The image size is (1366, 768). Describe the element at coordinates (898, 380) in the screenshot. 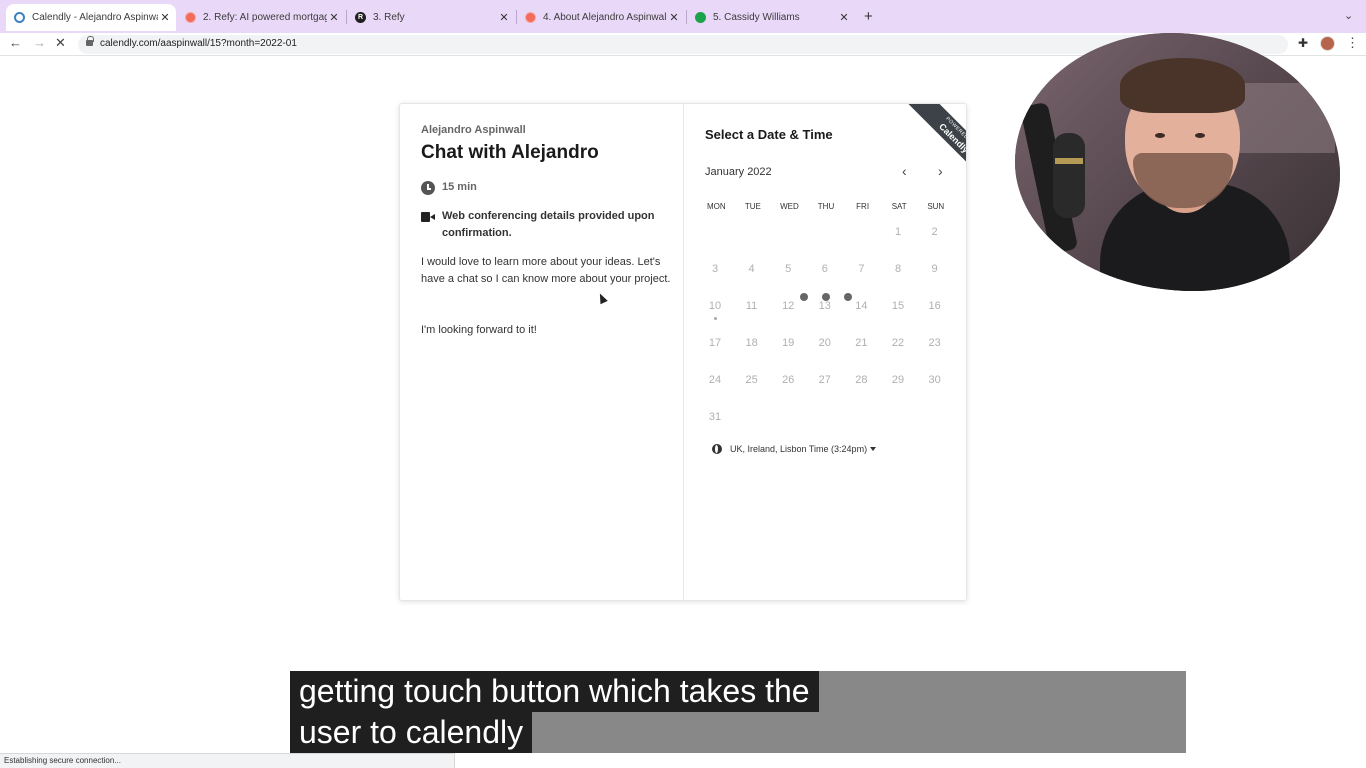

I see `calendar-day: 29` at that location.